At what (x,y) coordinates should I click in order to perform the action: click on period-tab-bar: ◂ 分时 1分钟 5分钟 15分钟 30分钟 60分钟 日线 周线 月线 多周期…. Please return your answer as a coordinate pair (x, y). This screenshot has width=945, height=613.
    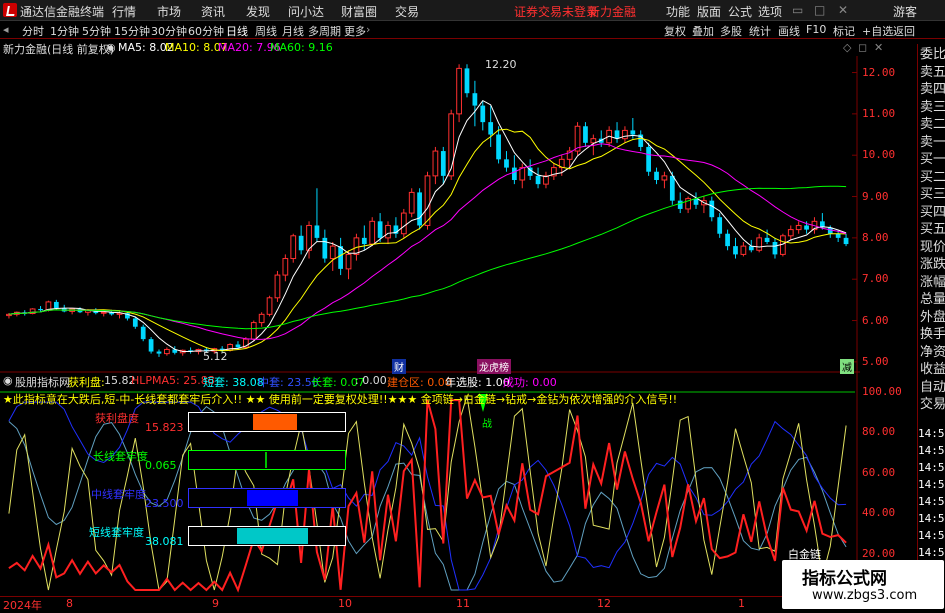
    Looking at the image, I should click on (472, 30).